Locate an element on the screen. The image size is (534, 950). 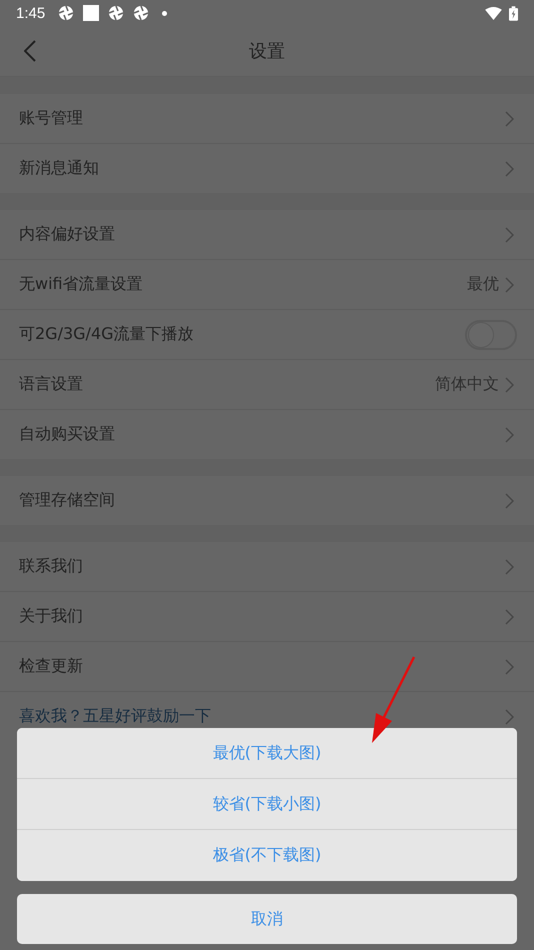
cancel-button: 取消 is located at coordinates (267, 919).